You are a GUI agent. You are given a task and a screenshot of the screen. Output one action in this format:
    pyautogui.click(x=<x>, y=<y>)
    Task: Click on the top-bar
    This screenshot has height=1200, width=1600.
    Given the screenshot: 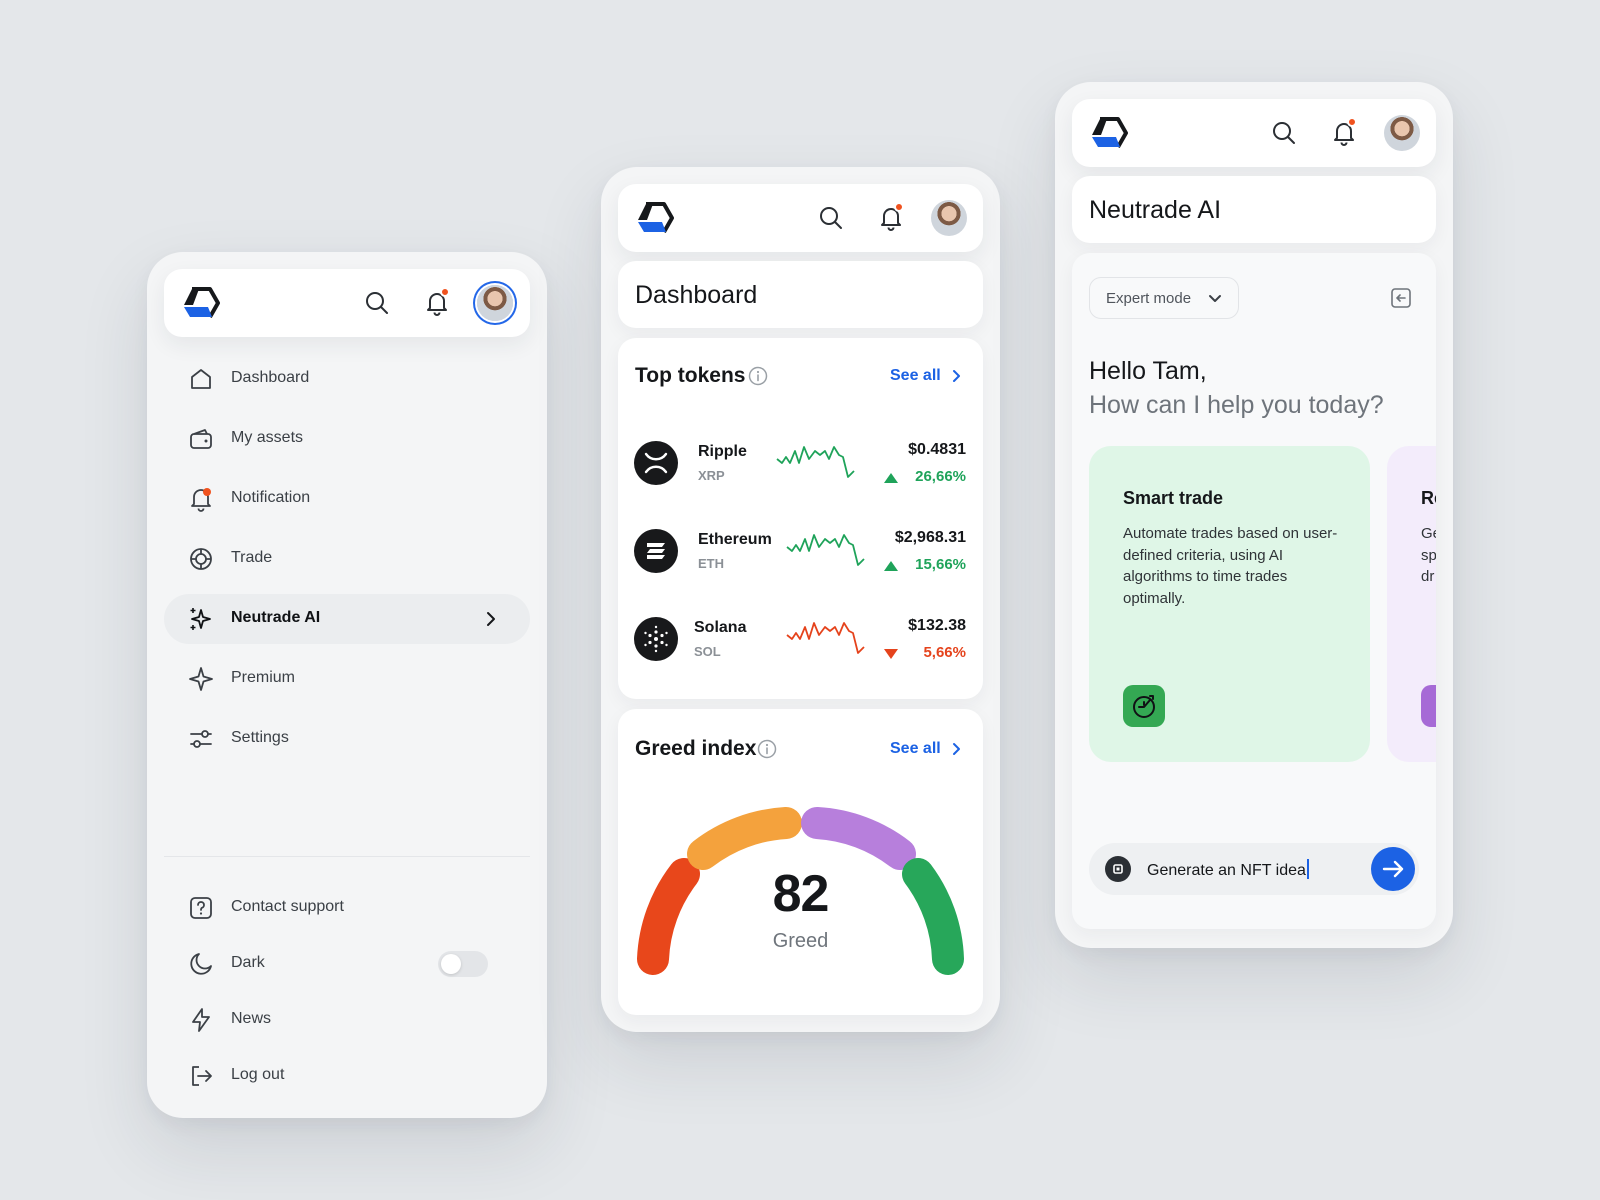 What is the action you would take?
    pyautogui.click(x=800, y=218)
    